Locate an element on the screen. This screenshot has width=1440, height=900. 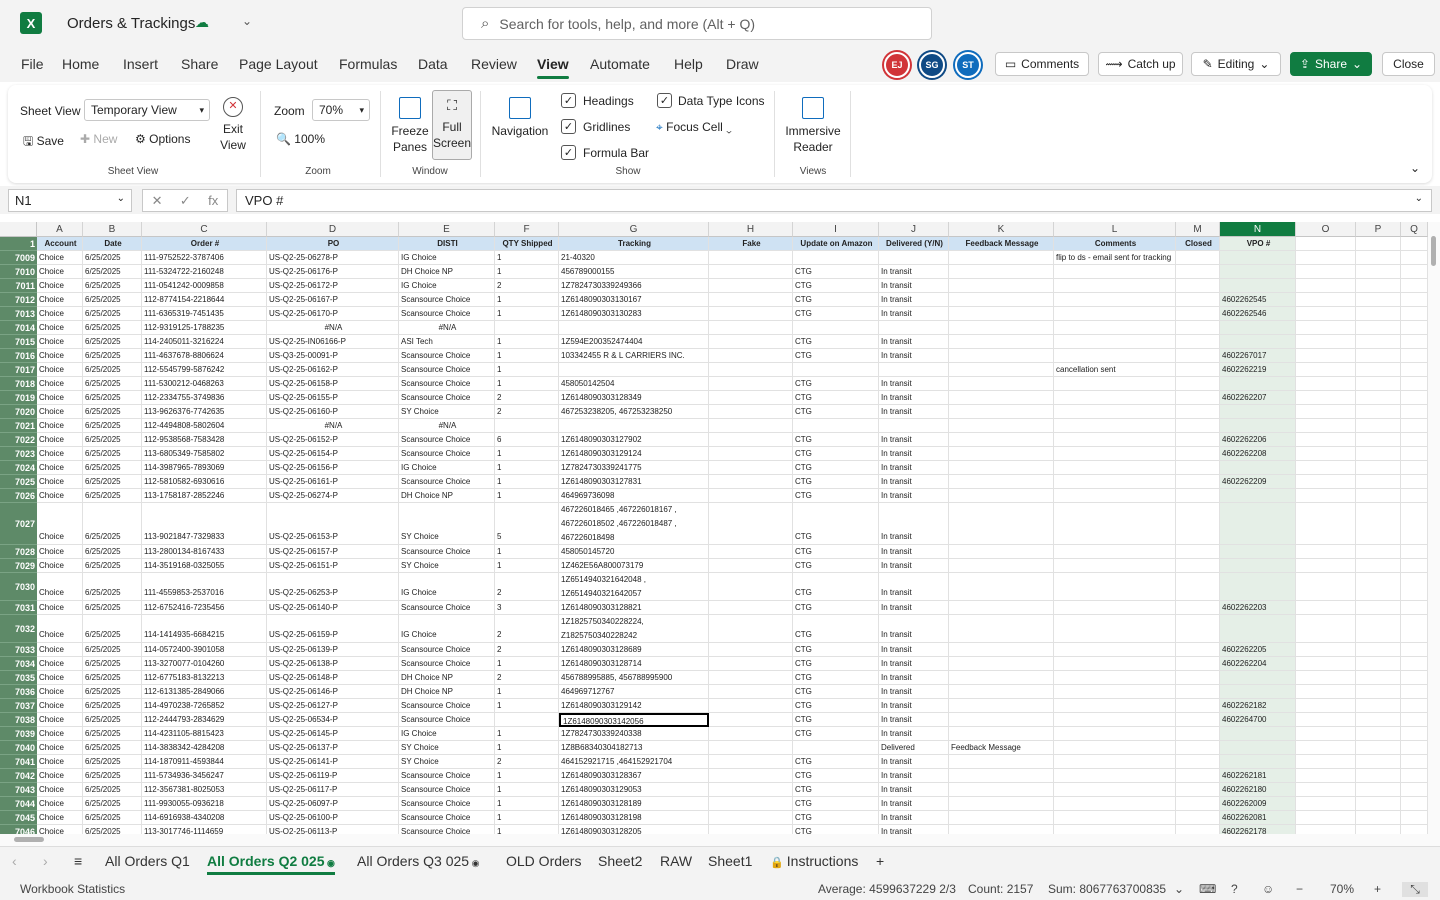
column-header-d: D is located at coordinates (333, 229).